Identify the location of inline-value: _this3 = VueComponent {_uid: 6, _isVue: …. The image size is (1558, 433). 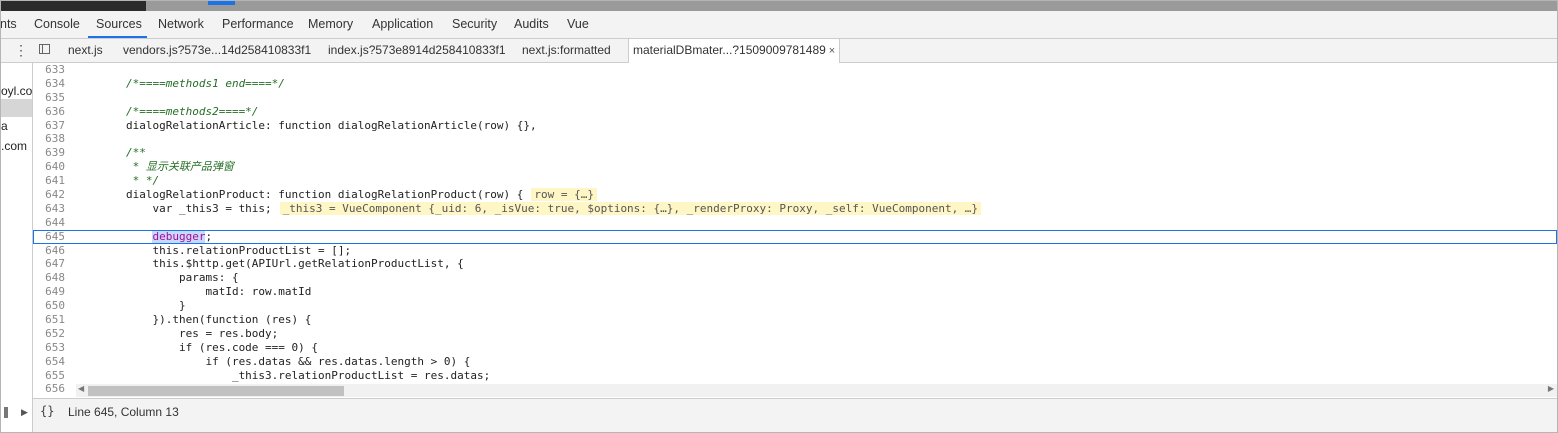
(630, 208).